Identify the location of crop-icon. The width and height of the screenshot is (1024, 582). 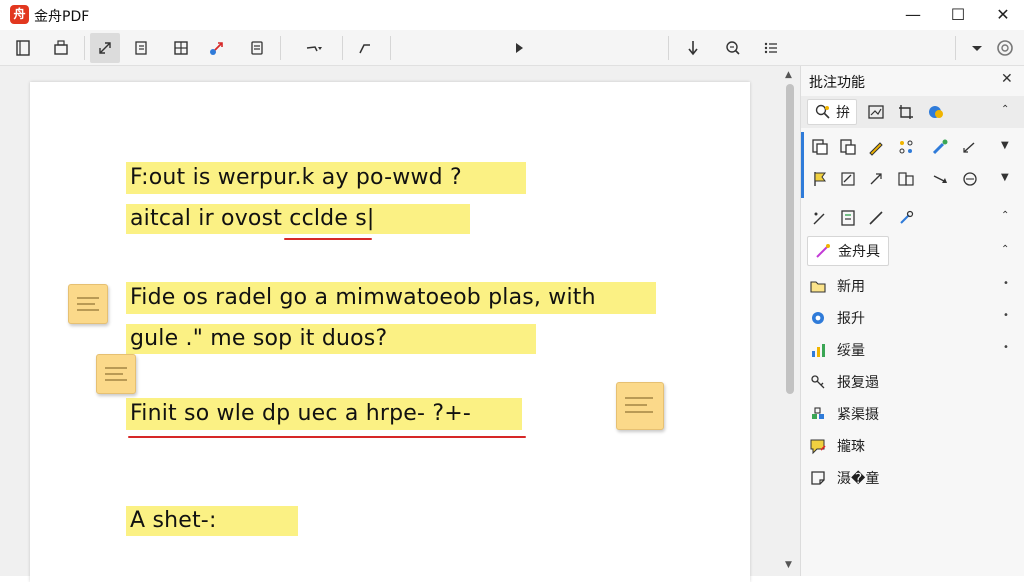
(906, 112).